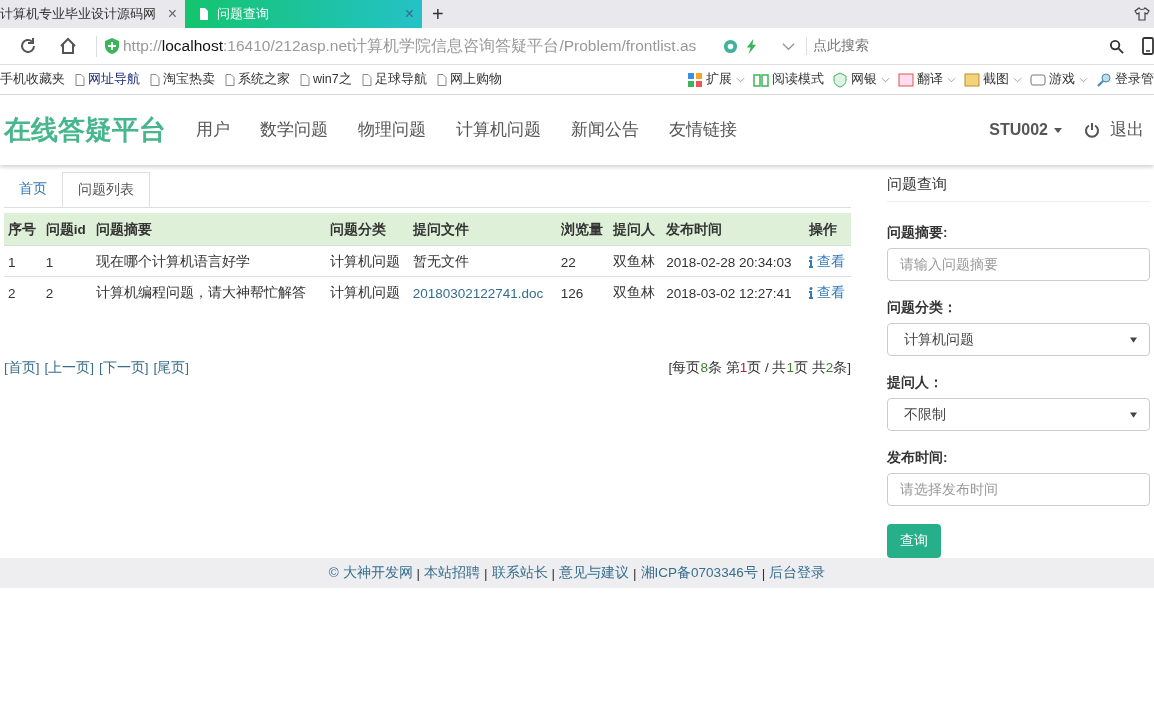 The width and height of the screenshot is (1154, 704). Describe the element at coordinates (703, 130) in the screenshot. I see `nav-link: 友情链接` at that location.